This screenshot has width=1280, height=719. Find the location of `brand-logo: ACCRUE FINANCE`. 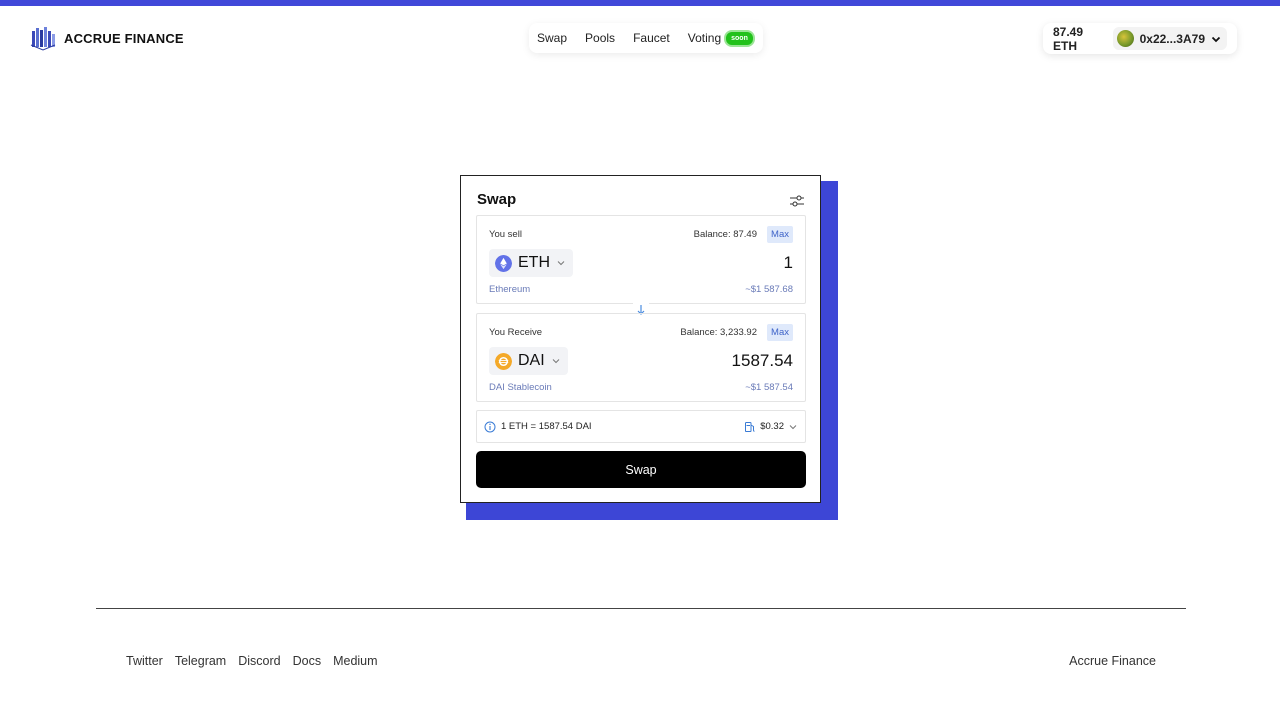

brand-logo: ACCRUE FINANCE is located at coordinates (107, 38).